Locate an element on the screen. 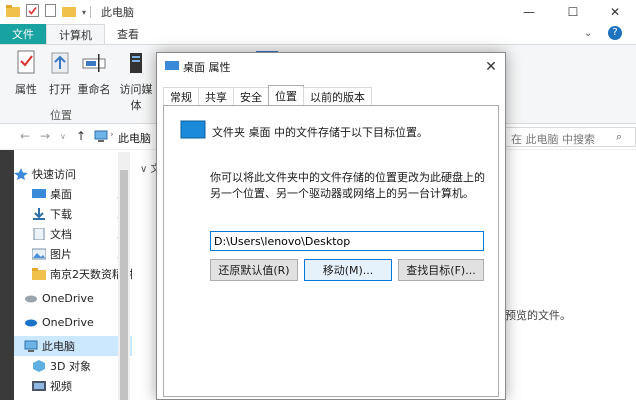 Image resolution: width=636 pixels, height=400 pixels. video-icon is located at coordinates (39, 386).